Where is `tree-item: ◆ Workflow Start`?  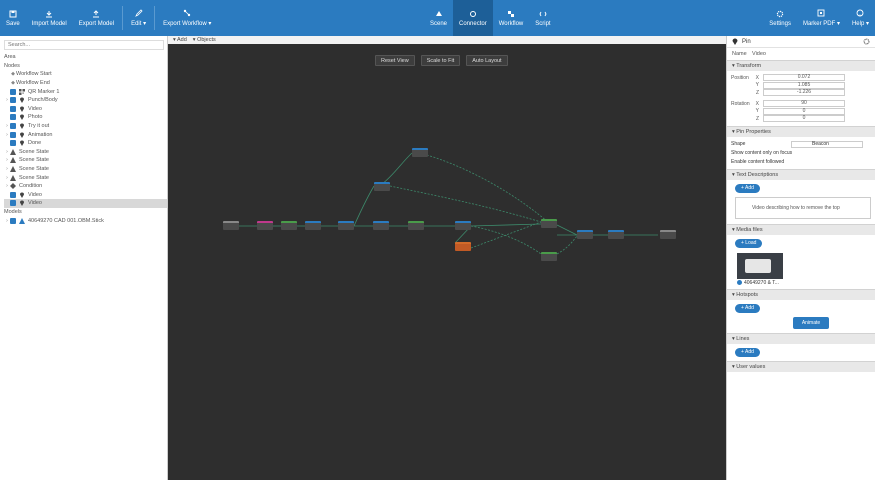 tree-item: ◆ Workflow Start is located at coordinates (85, 74).